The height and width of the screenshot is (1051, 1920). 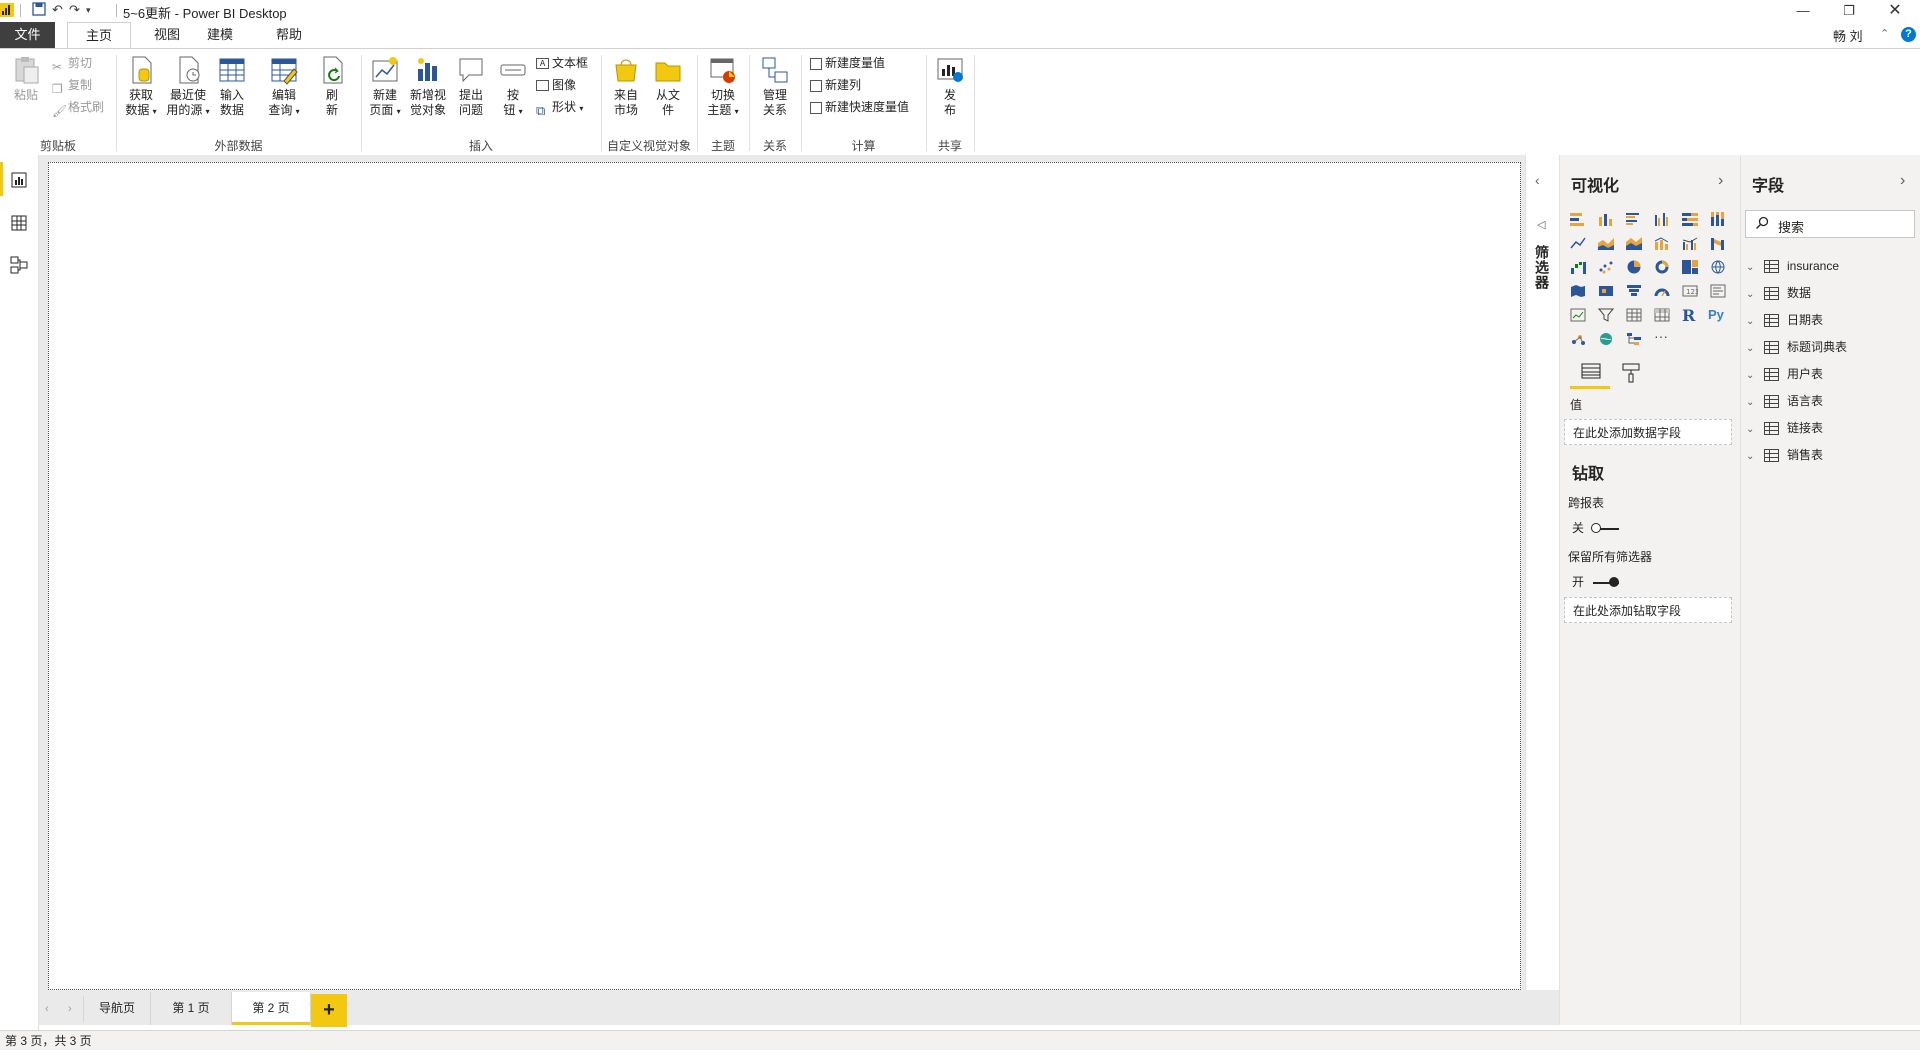 I want to click on publish-button: 发 布, so click(x=950, y=86).